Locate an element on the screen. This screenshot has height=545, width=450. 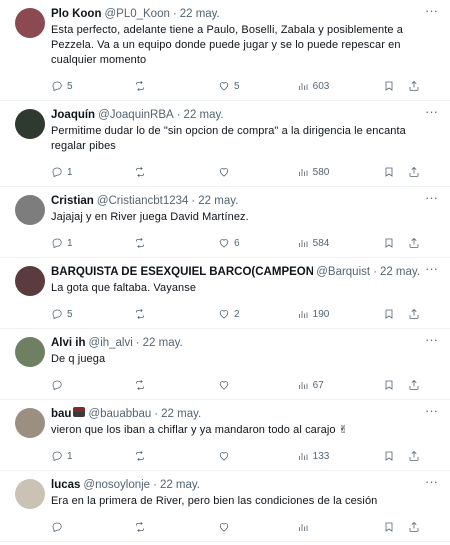
reply-icon is located at coordinates (57, 527).